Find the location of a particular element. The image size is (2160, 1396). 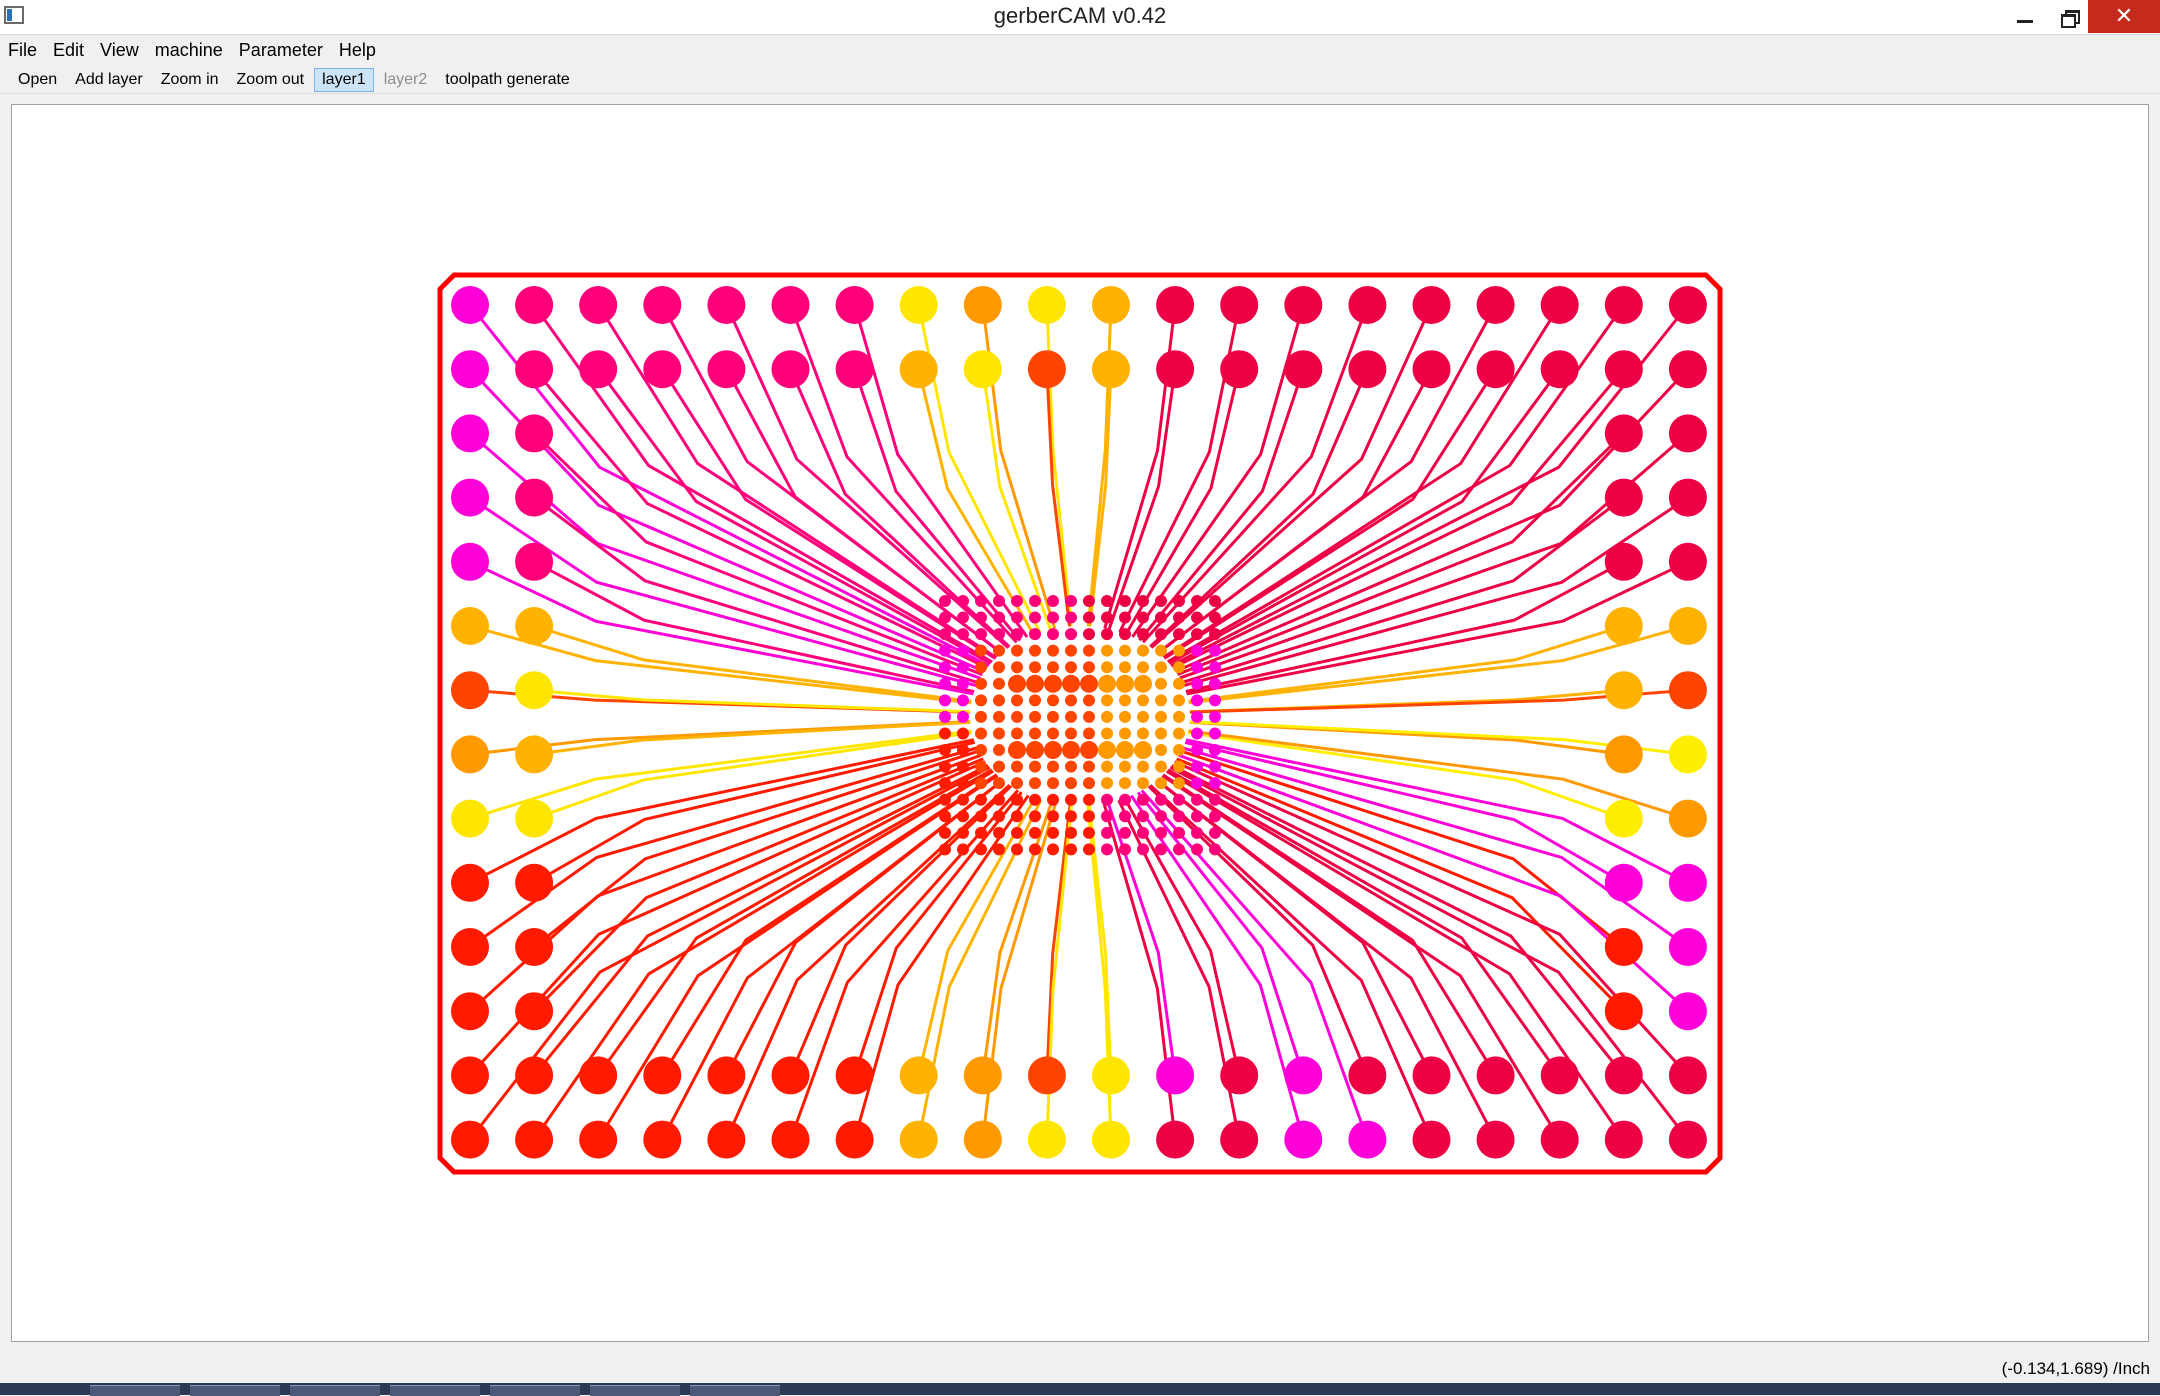

menu-help: Help is located at coordinates (357, 50).